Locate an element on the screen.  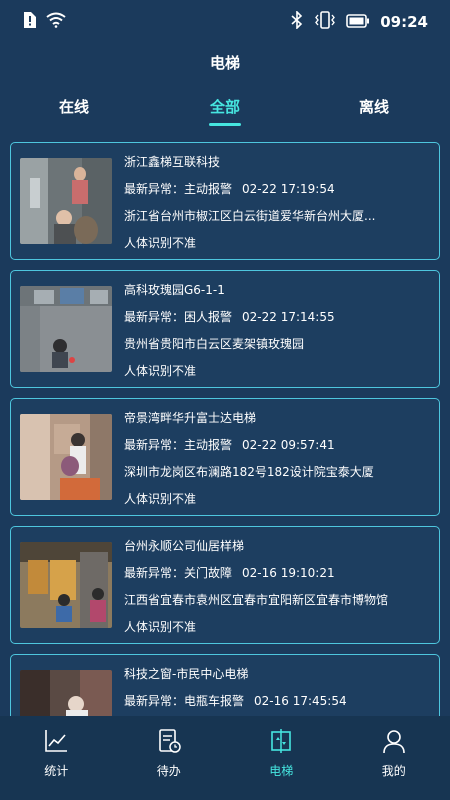
tab-bar: 在线 全部 离线 is located at coordinates (225, 114).